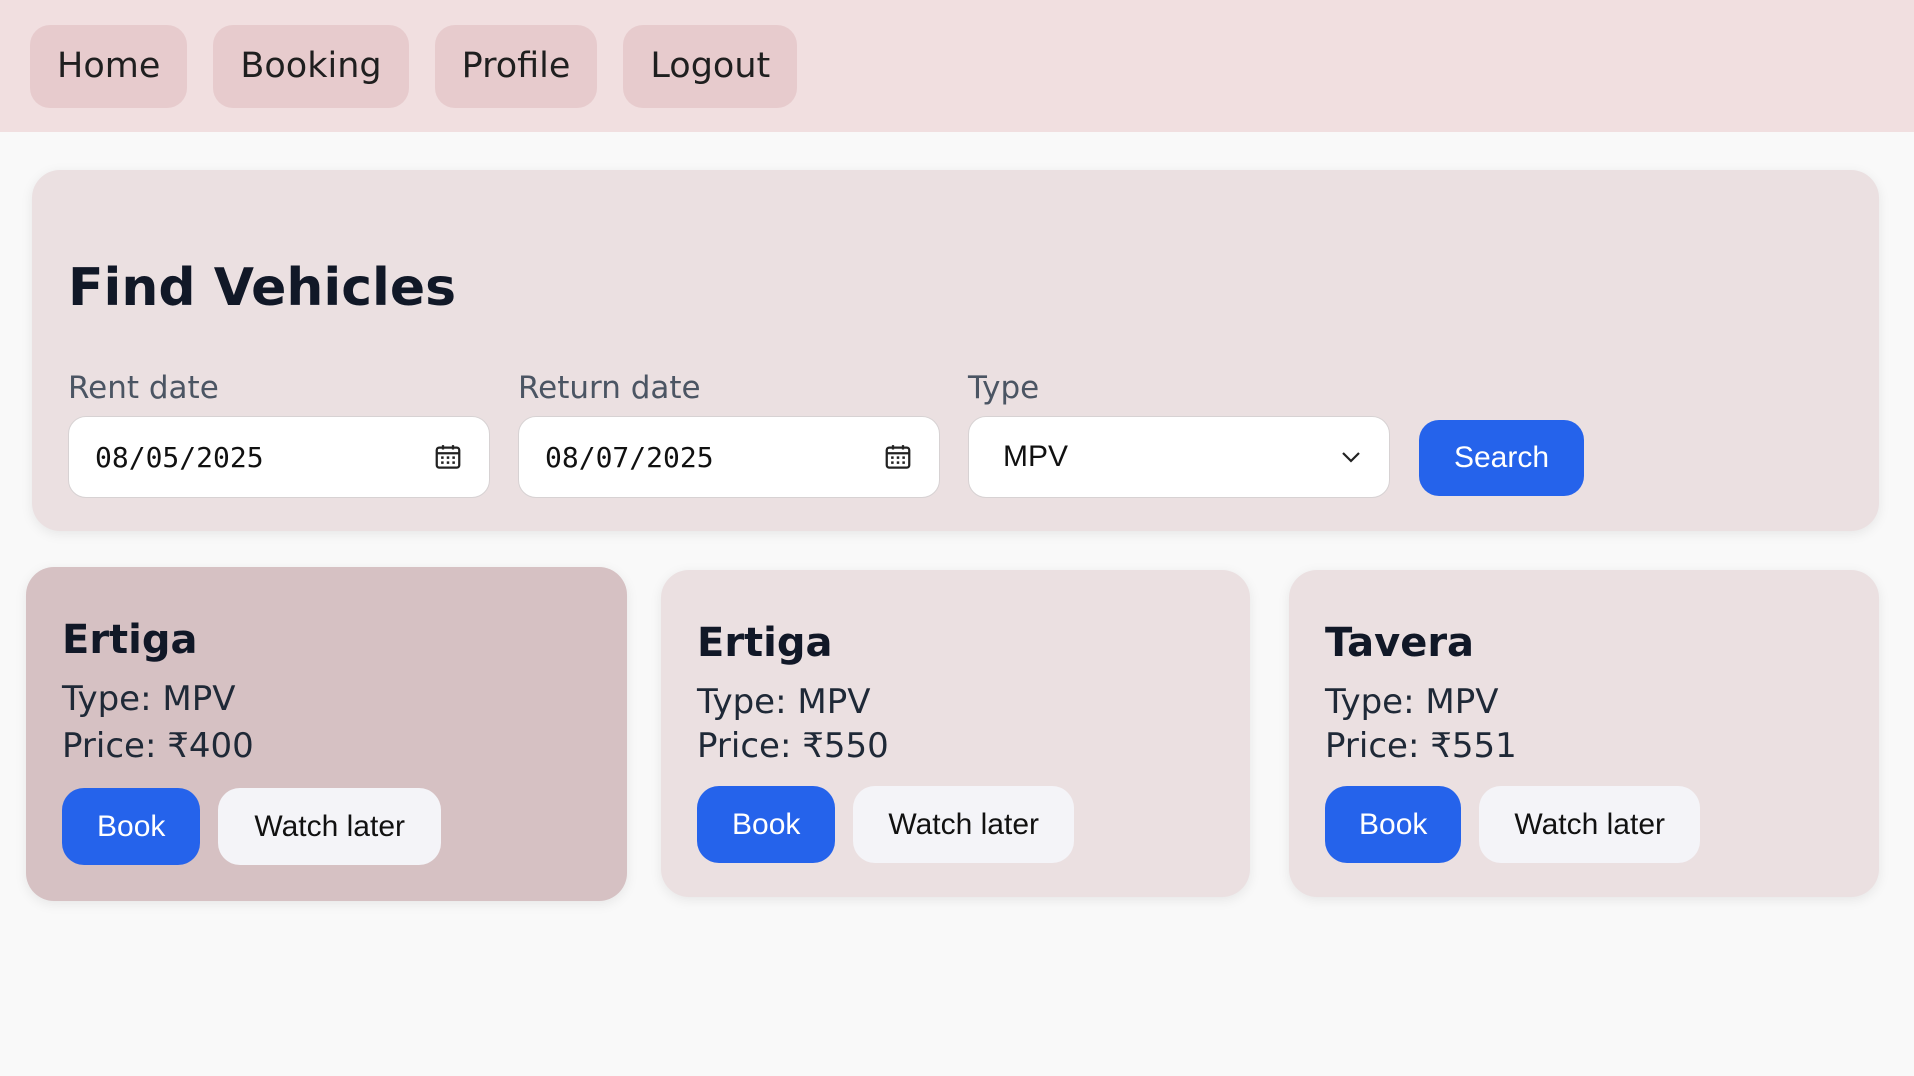  What do you see at coordinates (1400, 643) in the screenshot?
I see `vehicle-name: Tavera` at bounding box center [1400, 643].